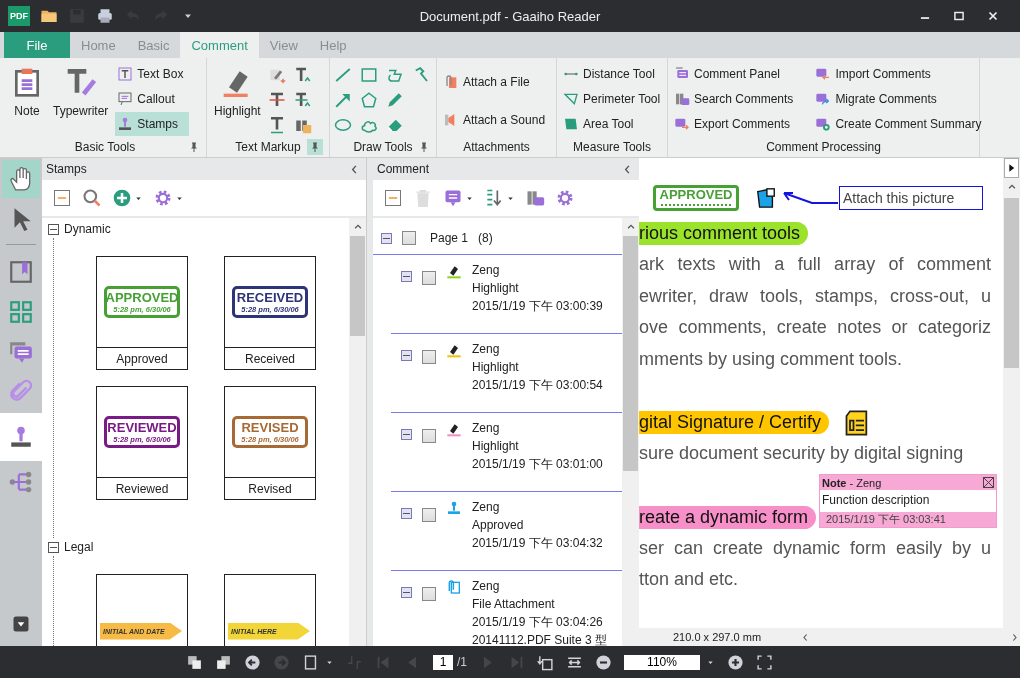 This screenshot has width=1020, height=678. Describe the element at coordinates (766, 198) in the screenshot. I see `attachment-icon` at that location.